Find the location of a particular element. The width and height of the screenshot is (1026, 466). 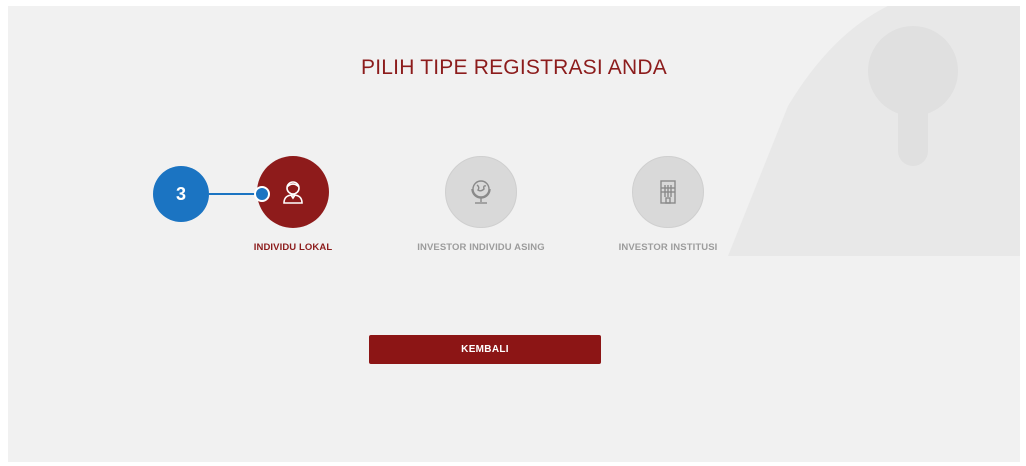

option-individu-lokal: INDIVIDU LOKAL is located at coordinates (293, 204).